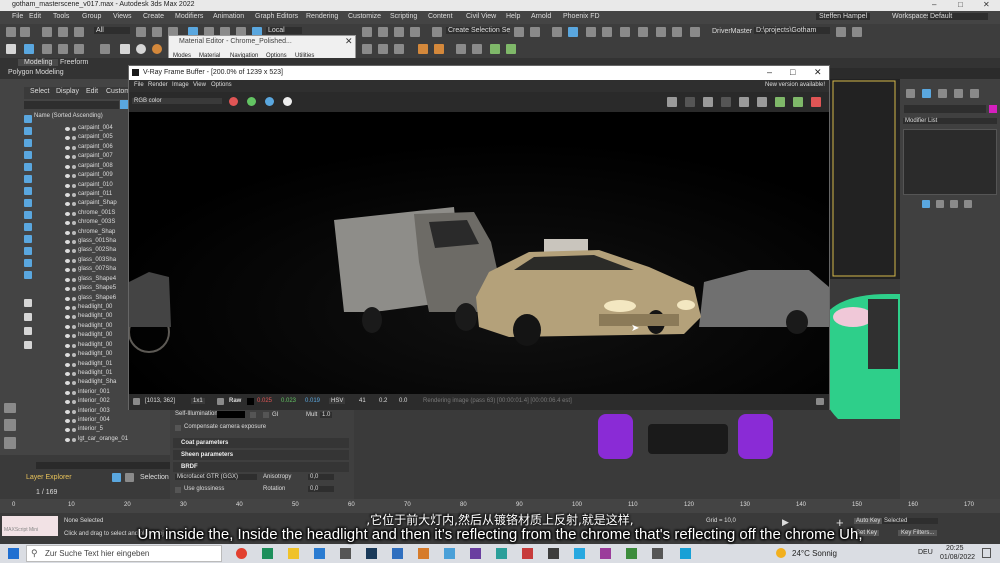 The width and height of the screenshot is (1000, 563). Describe the element at coordinates (36, 72) in the screenshot. I see `polygon-modeling-label: Polygon Modeling` at that location.